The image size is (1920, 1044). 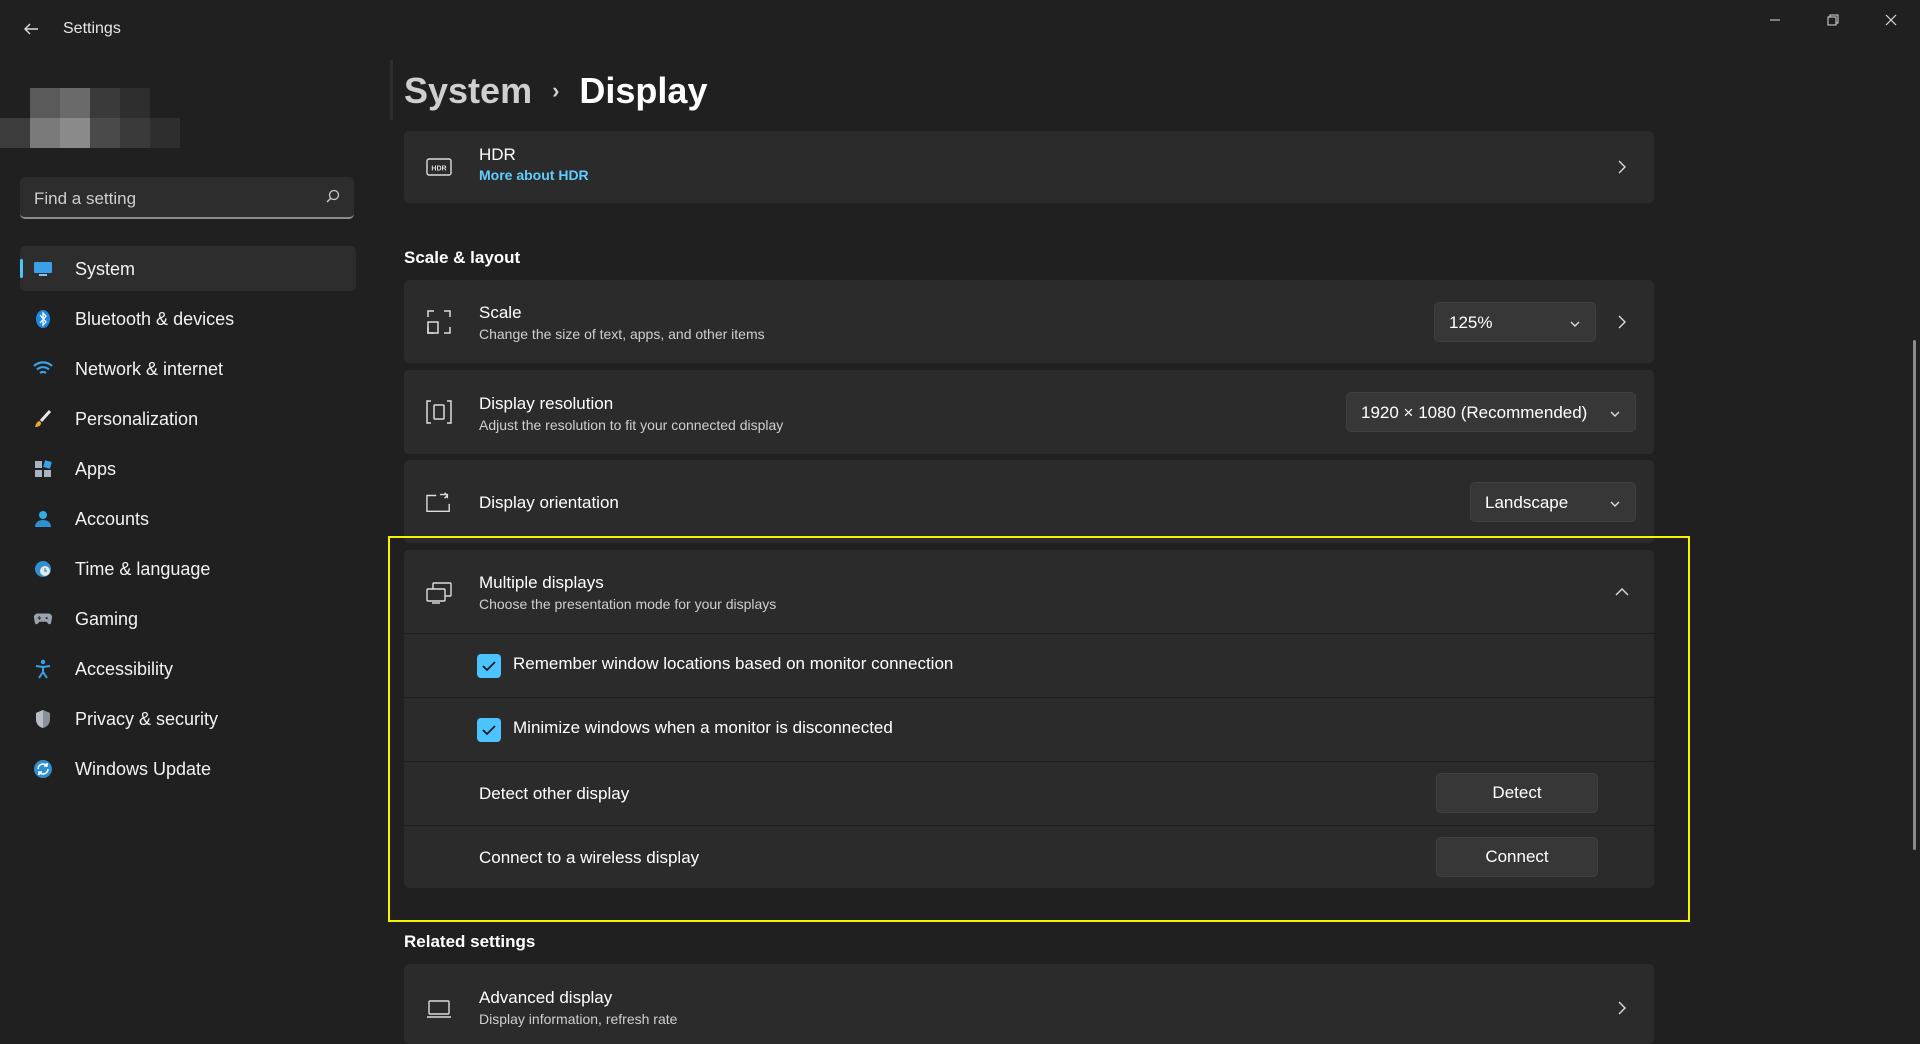 What do you see at coordinates (43, 319) in the screenshot?
I see `bluetooth-icon` at bounding box center [43, 319].